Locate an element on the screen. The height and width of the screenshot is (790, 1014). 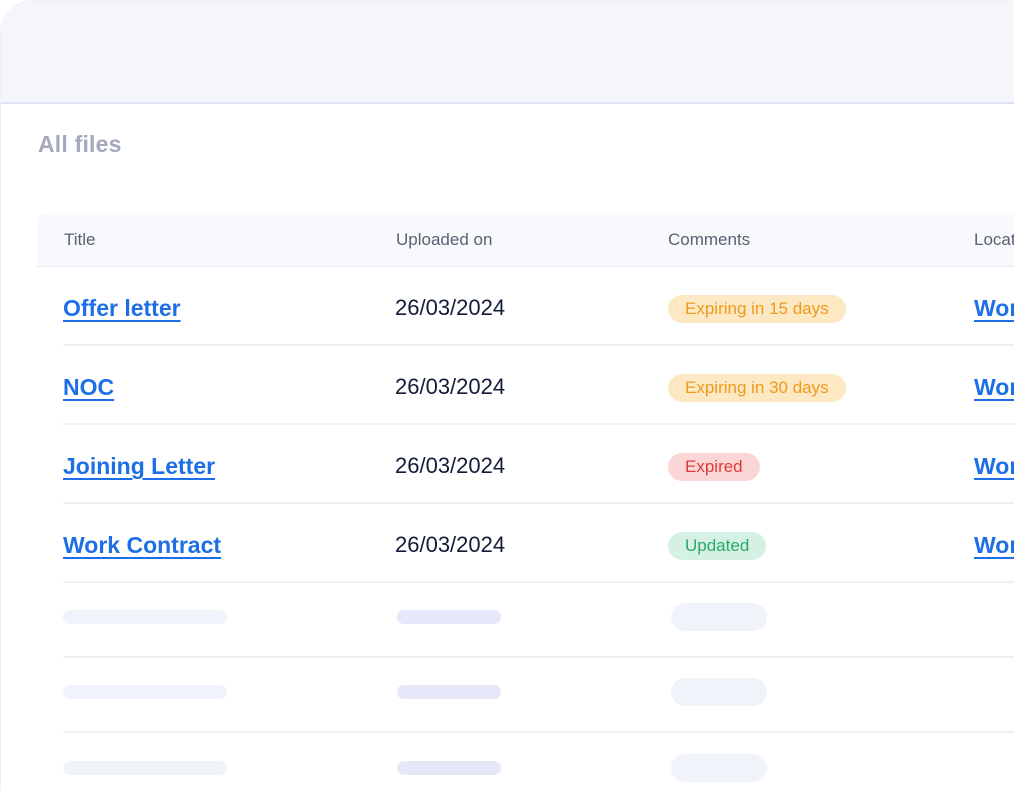
column-header-comments: Comments is located at coordinates (709, 239).